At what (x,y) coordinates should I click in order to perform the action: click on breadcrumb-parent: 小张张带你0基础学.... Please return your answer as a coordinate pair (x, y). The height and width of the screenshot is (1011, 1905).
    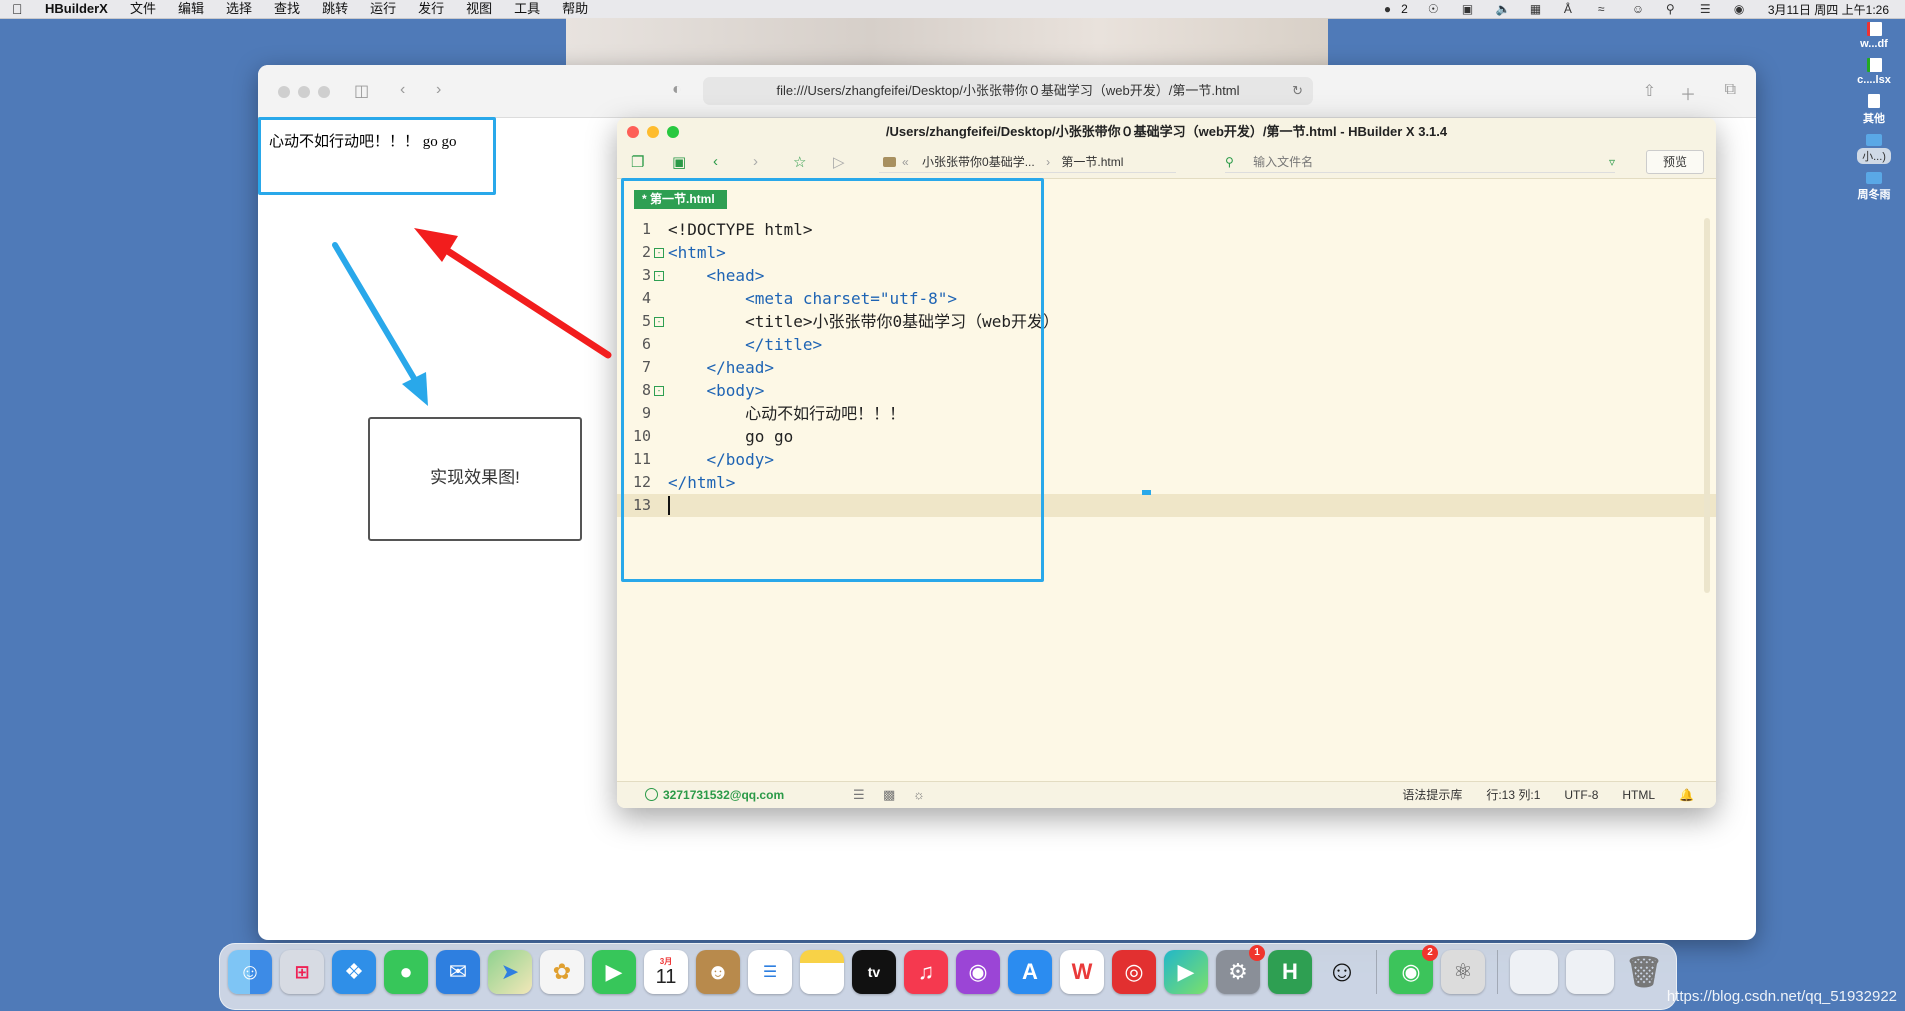
    Looking at the image, I should click on (978, 162).